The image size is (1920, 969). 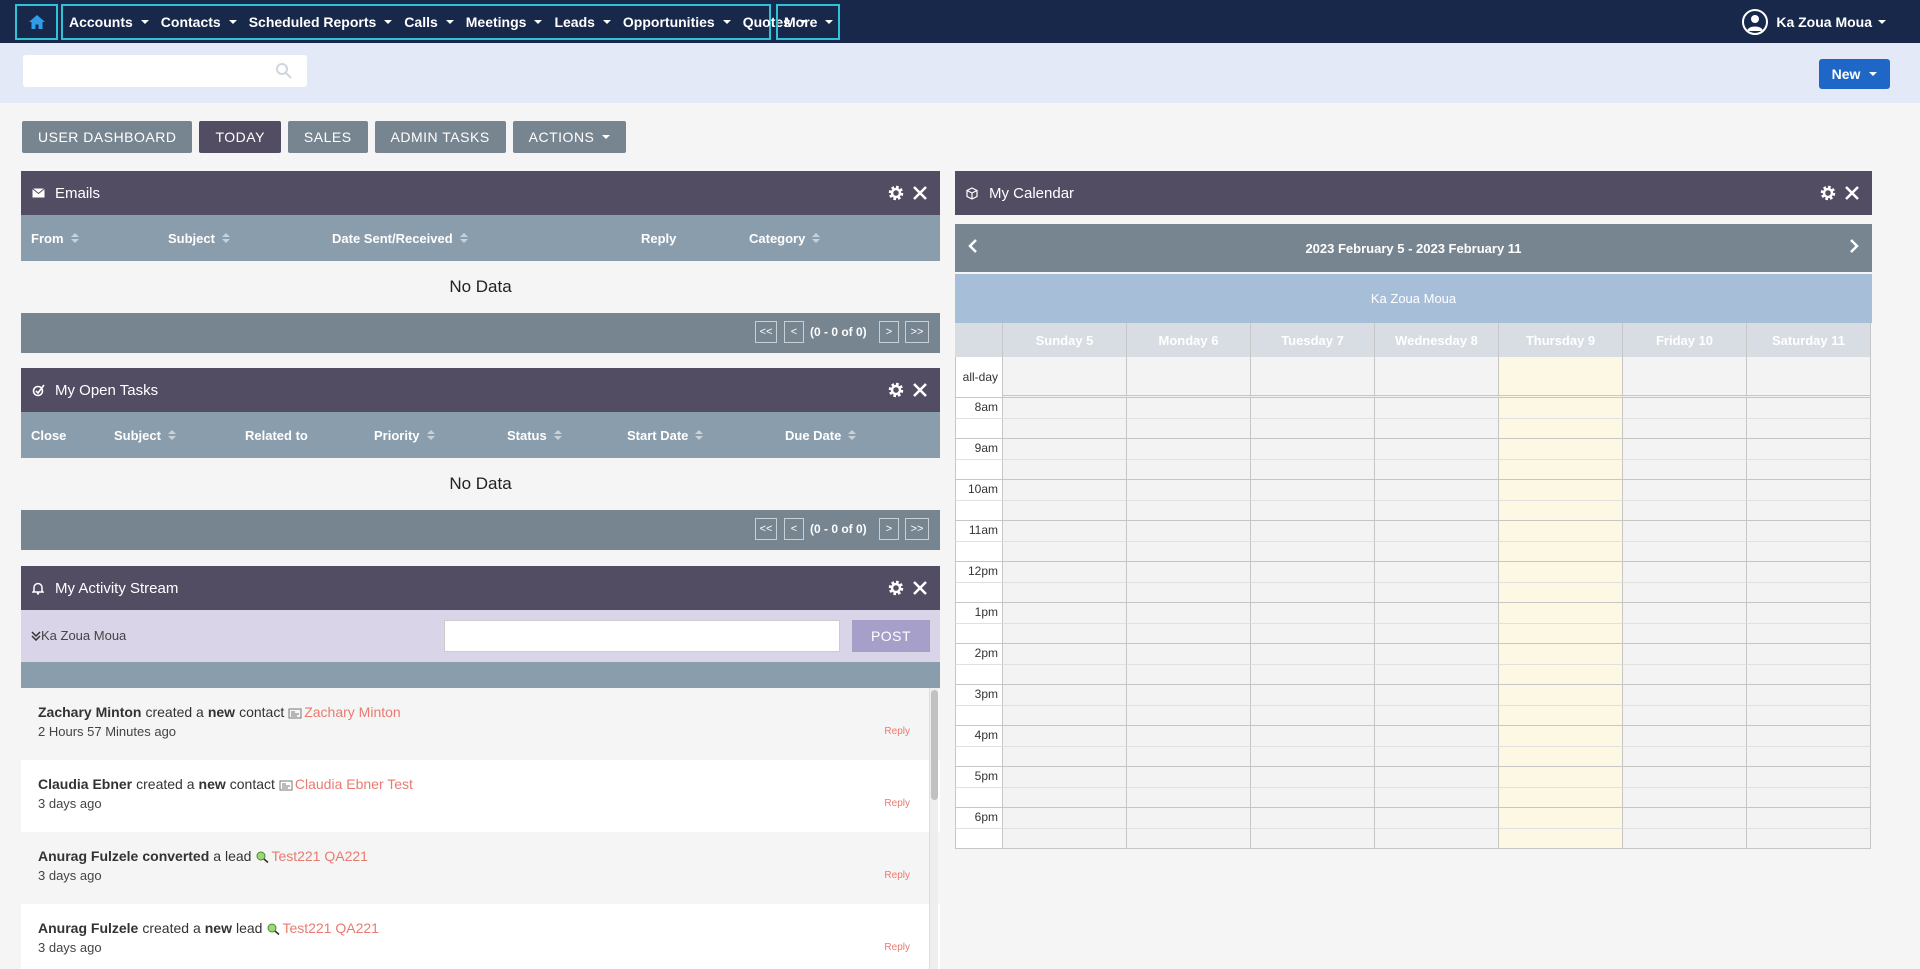 I want to click on nav-item-leads: Leads, so click(x=582, y=22).